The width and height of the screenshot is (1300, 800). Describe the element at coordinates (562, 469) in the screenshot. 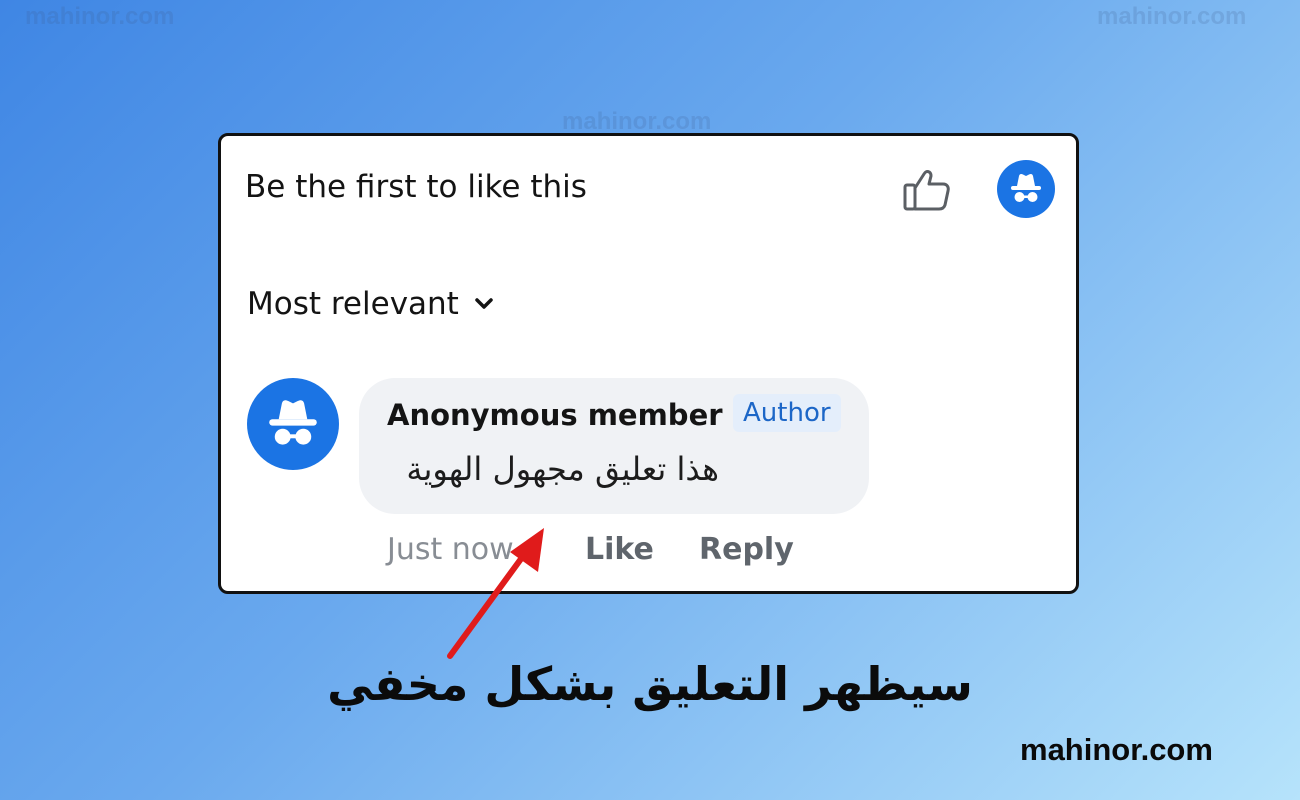

I see `comment-text: هذا تعليق مجهول الهوية` at that location.